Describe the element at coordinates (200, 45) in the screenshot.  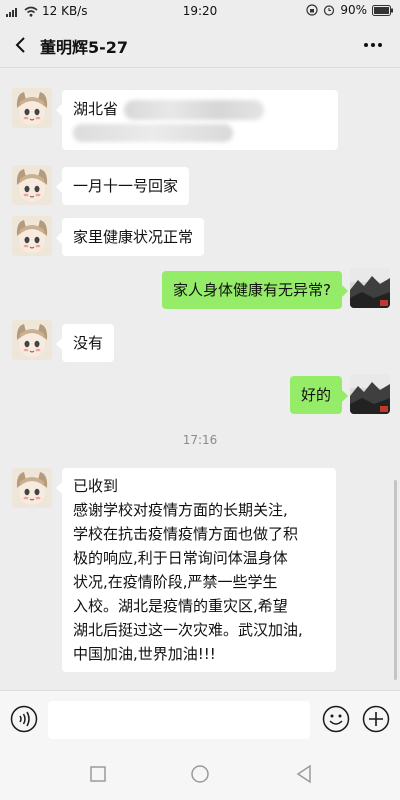
I see `chat-header: 董明辉5-27` at that location.